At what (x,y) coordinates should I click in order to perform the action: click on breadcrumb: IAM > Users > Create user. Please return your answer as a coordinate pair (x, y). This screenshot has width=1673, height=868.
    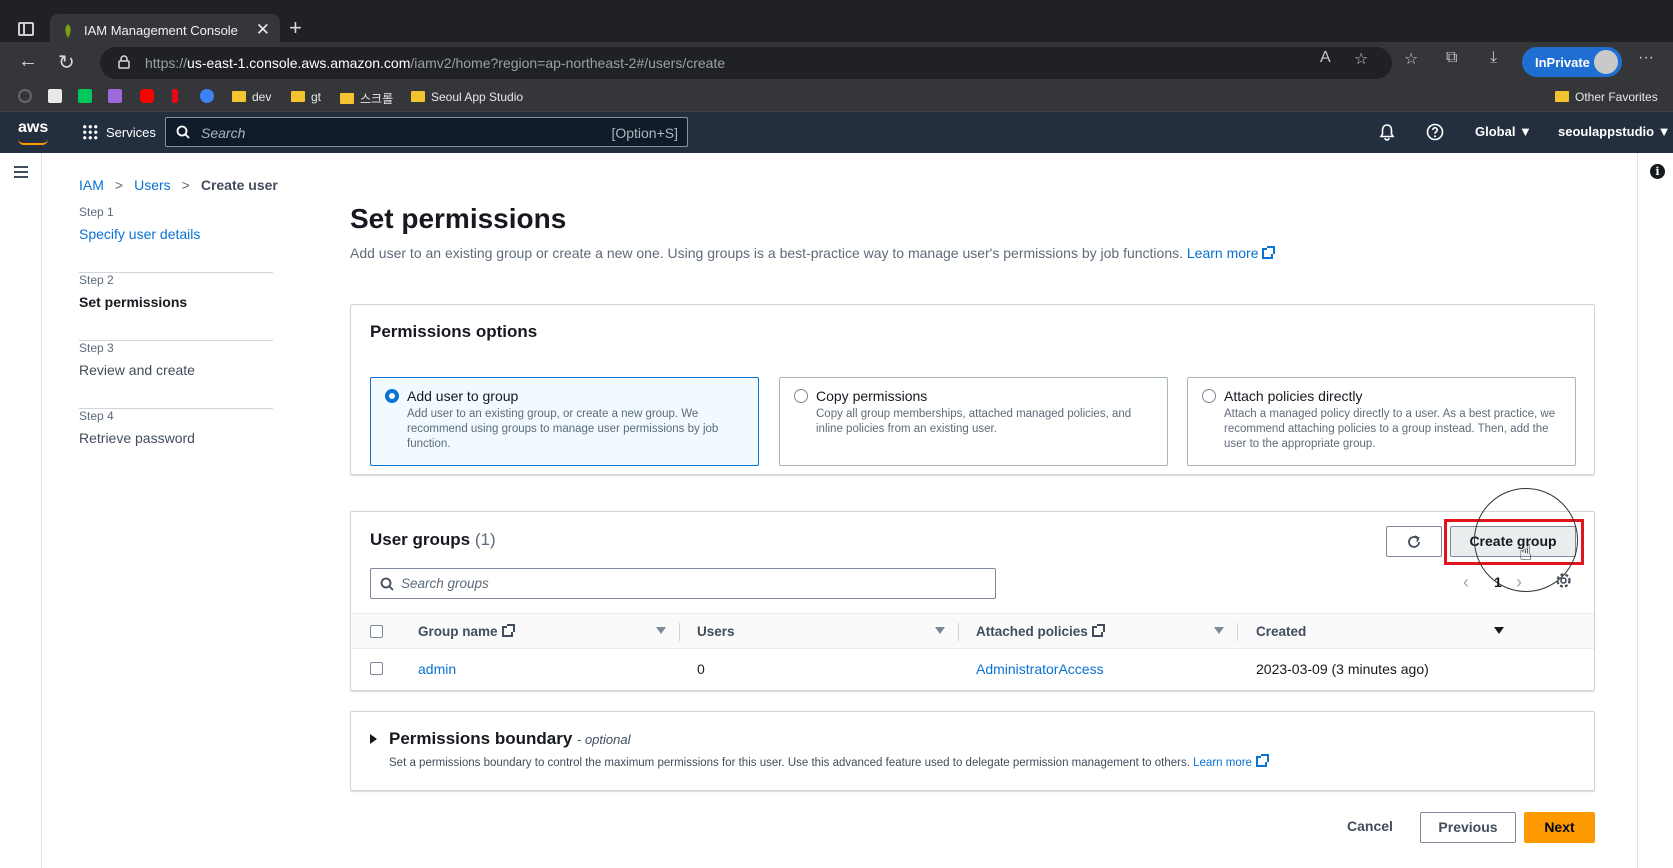
    Looking at the image, I should click on (178, 185).